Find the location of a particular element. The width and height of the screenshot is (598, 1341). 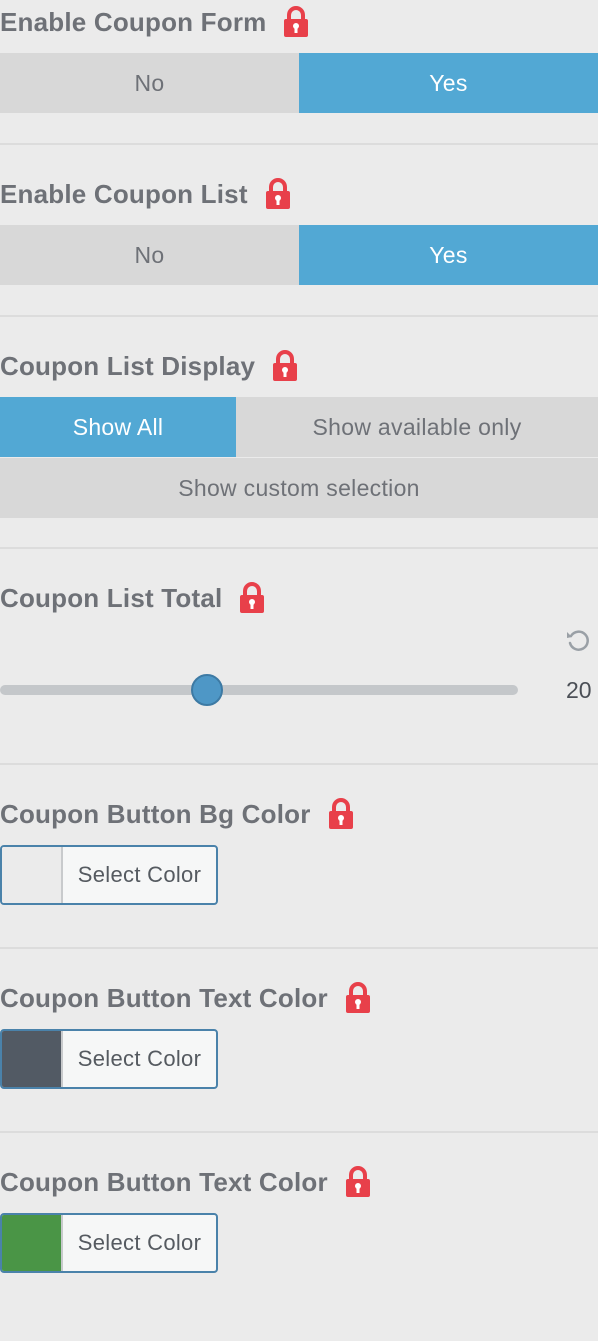

button-bg-color-label-row: Coupon Button Bg Color is located at coordinates (177, 814).